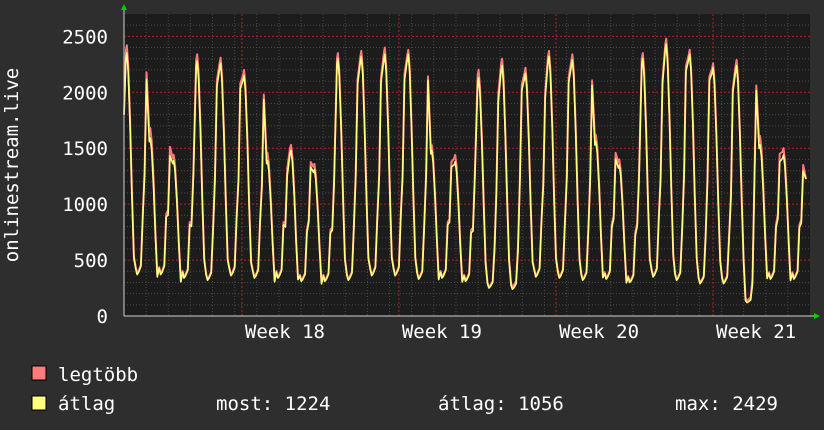 The image size is (824, 430). Describe the element at coordinates (599, 332) in the screenshot. I see `x-tick-label: Week 20` at that location.